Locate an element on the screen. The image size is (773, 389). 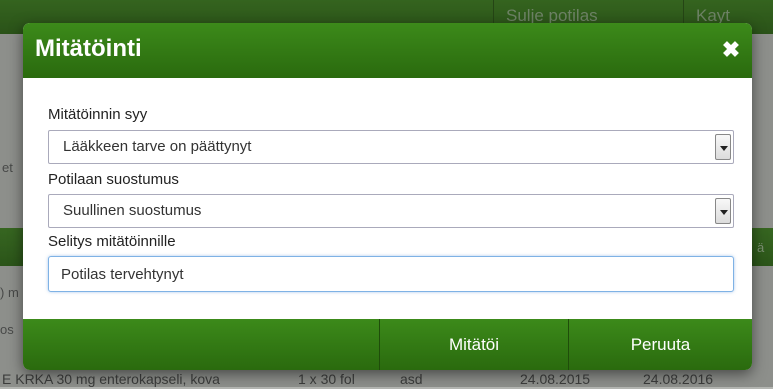
reason-label: Mitätöinnin syy is located at coordinates (98, 114).